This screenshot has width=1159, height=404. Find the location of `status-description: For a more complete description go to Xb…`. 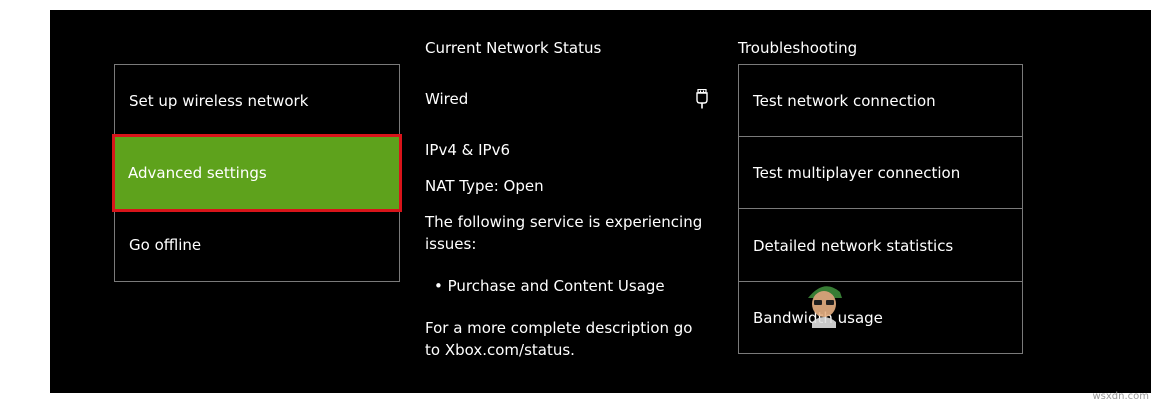

status-description: For a more complete description go to Xb… is located at coordinates (559, 339).